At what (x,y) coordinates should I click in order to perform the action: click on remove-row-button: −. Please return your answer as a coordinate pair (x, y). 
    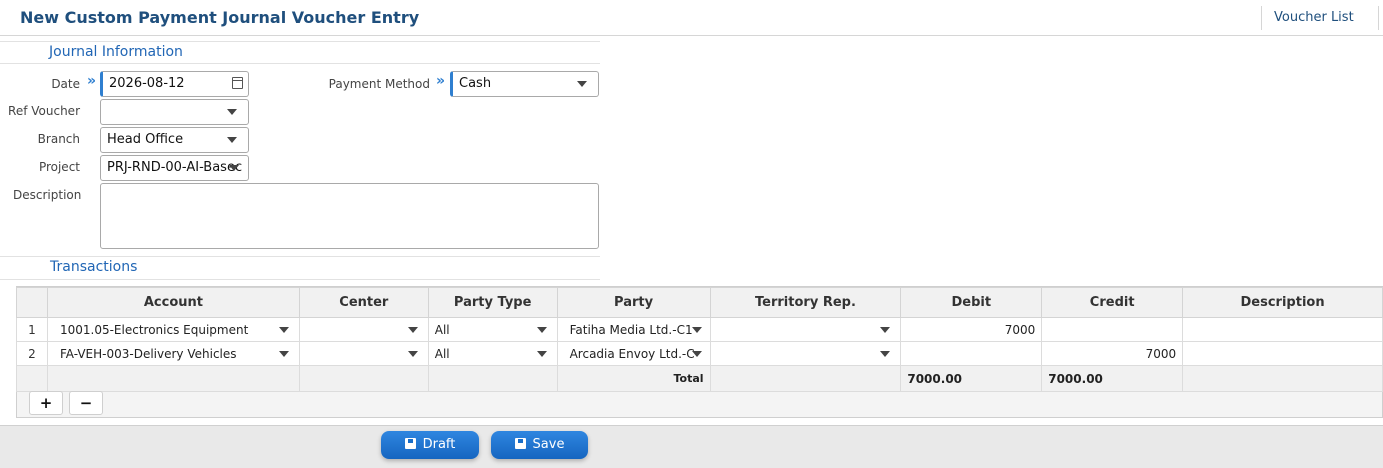
    Looking at the image, I should click on (86, 403).